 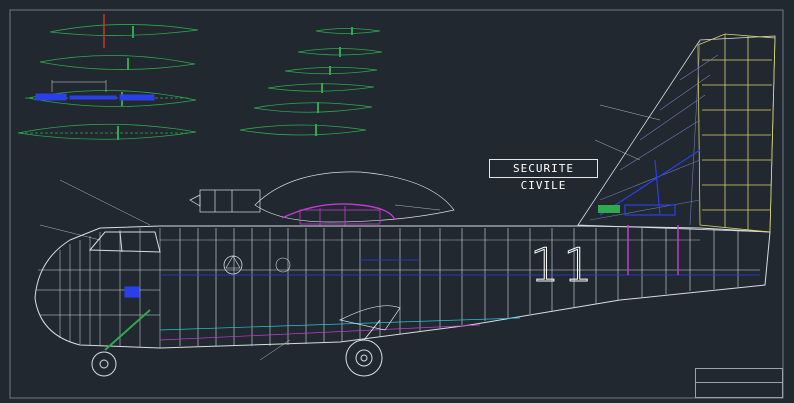 I want to click on rudder-structure, so click(x=736, y=133).